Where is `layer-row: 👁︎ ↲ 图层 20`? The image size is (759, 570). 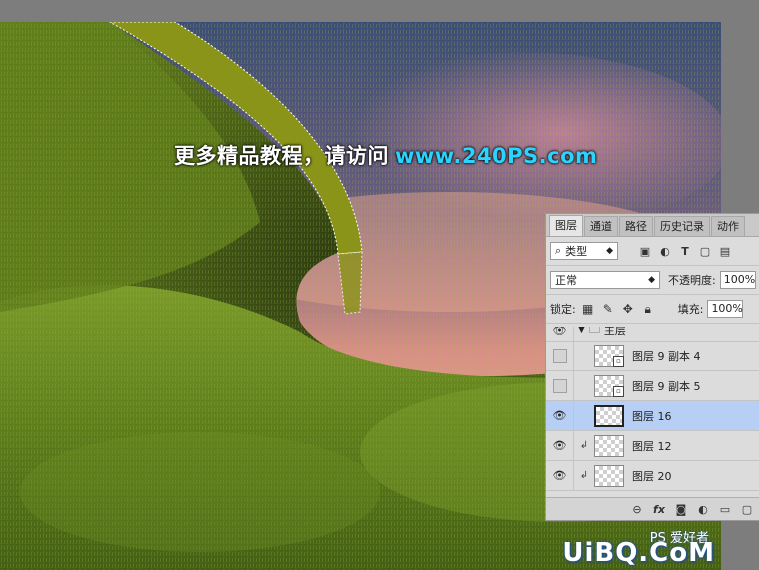
layer-row: 👁︎ ↲ 图层 20 is located at coordinates (652, 476).